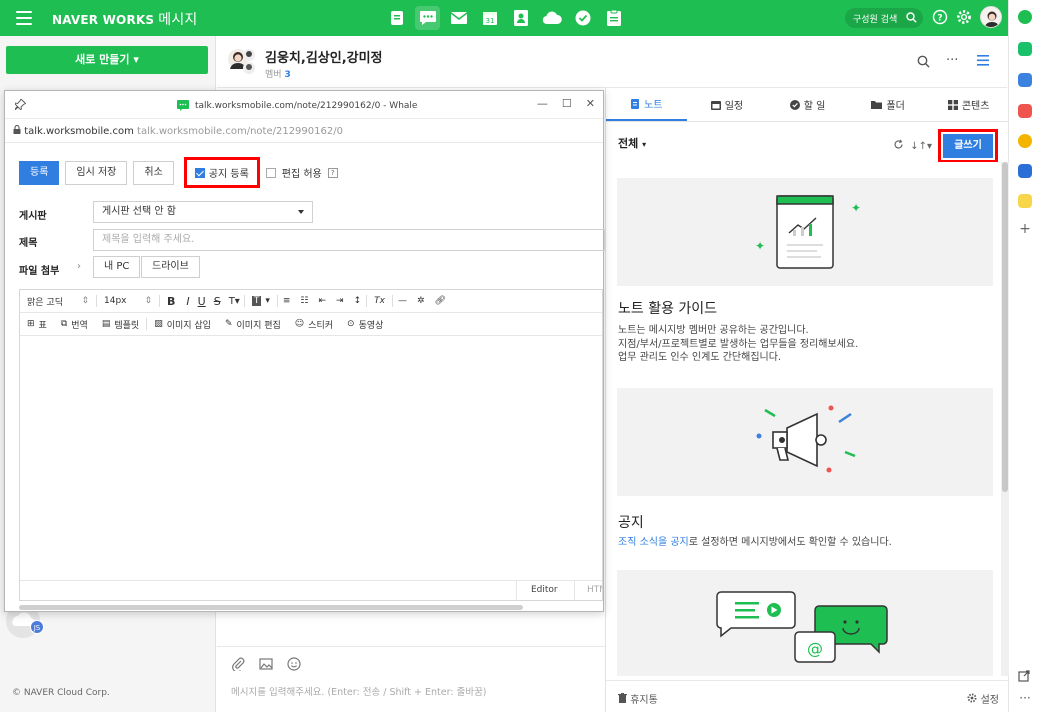 The image size is (1040, 712). I want to click on menu-icon, so click(24, 18).